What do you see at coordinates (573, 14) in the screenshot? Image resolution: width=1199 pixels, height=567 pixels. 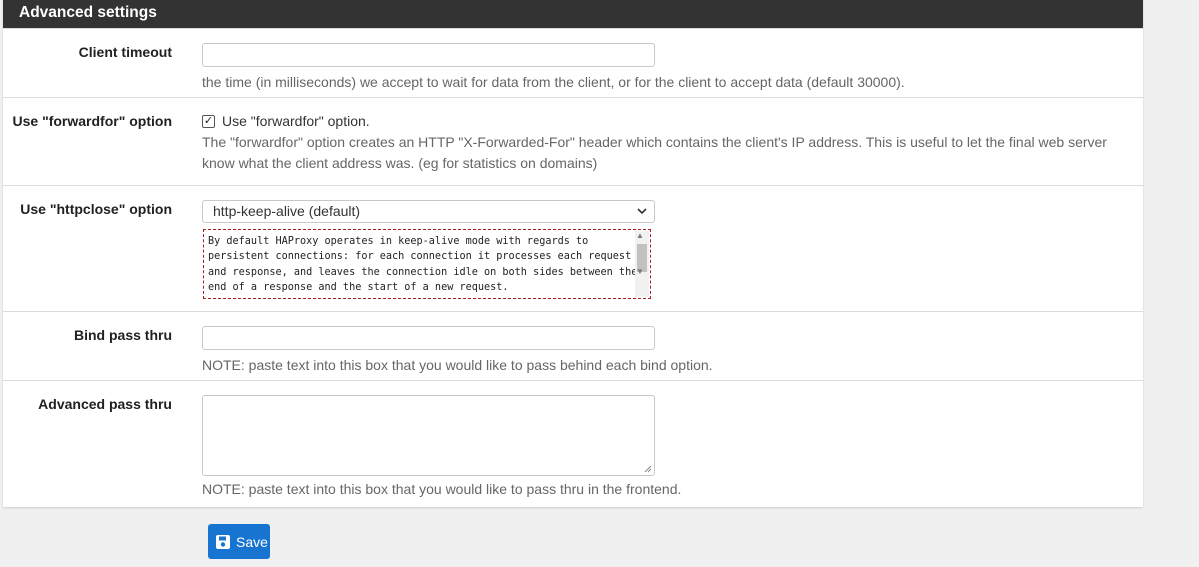 I see `panel-title: Advanced settings` at bounding box center [573, 14].